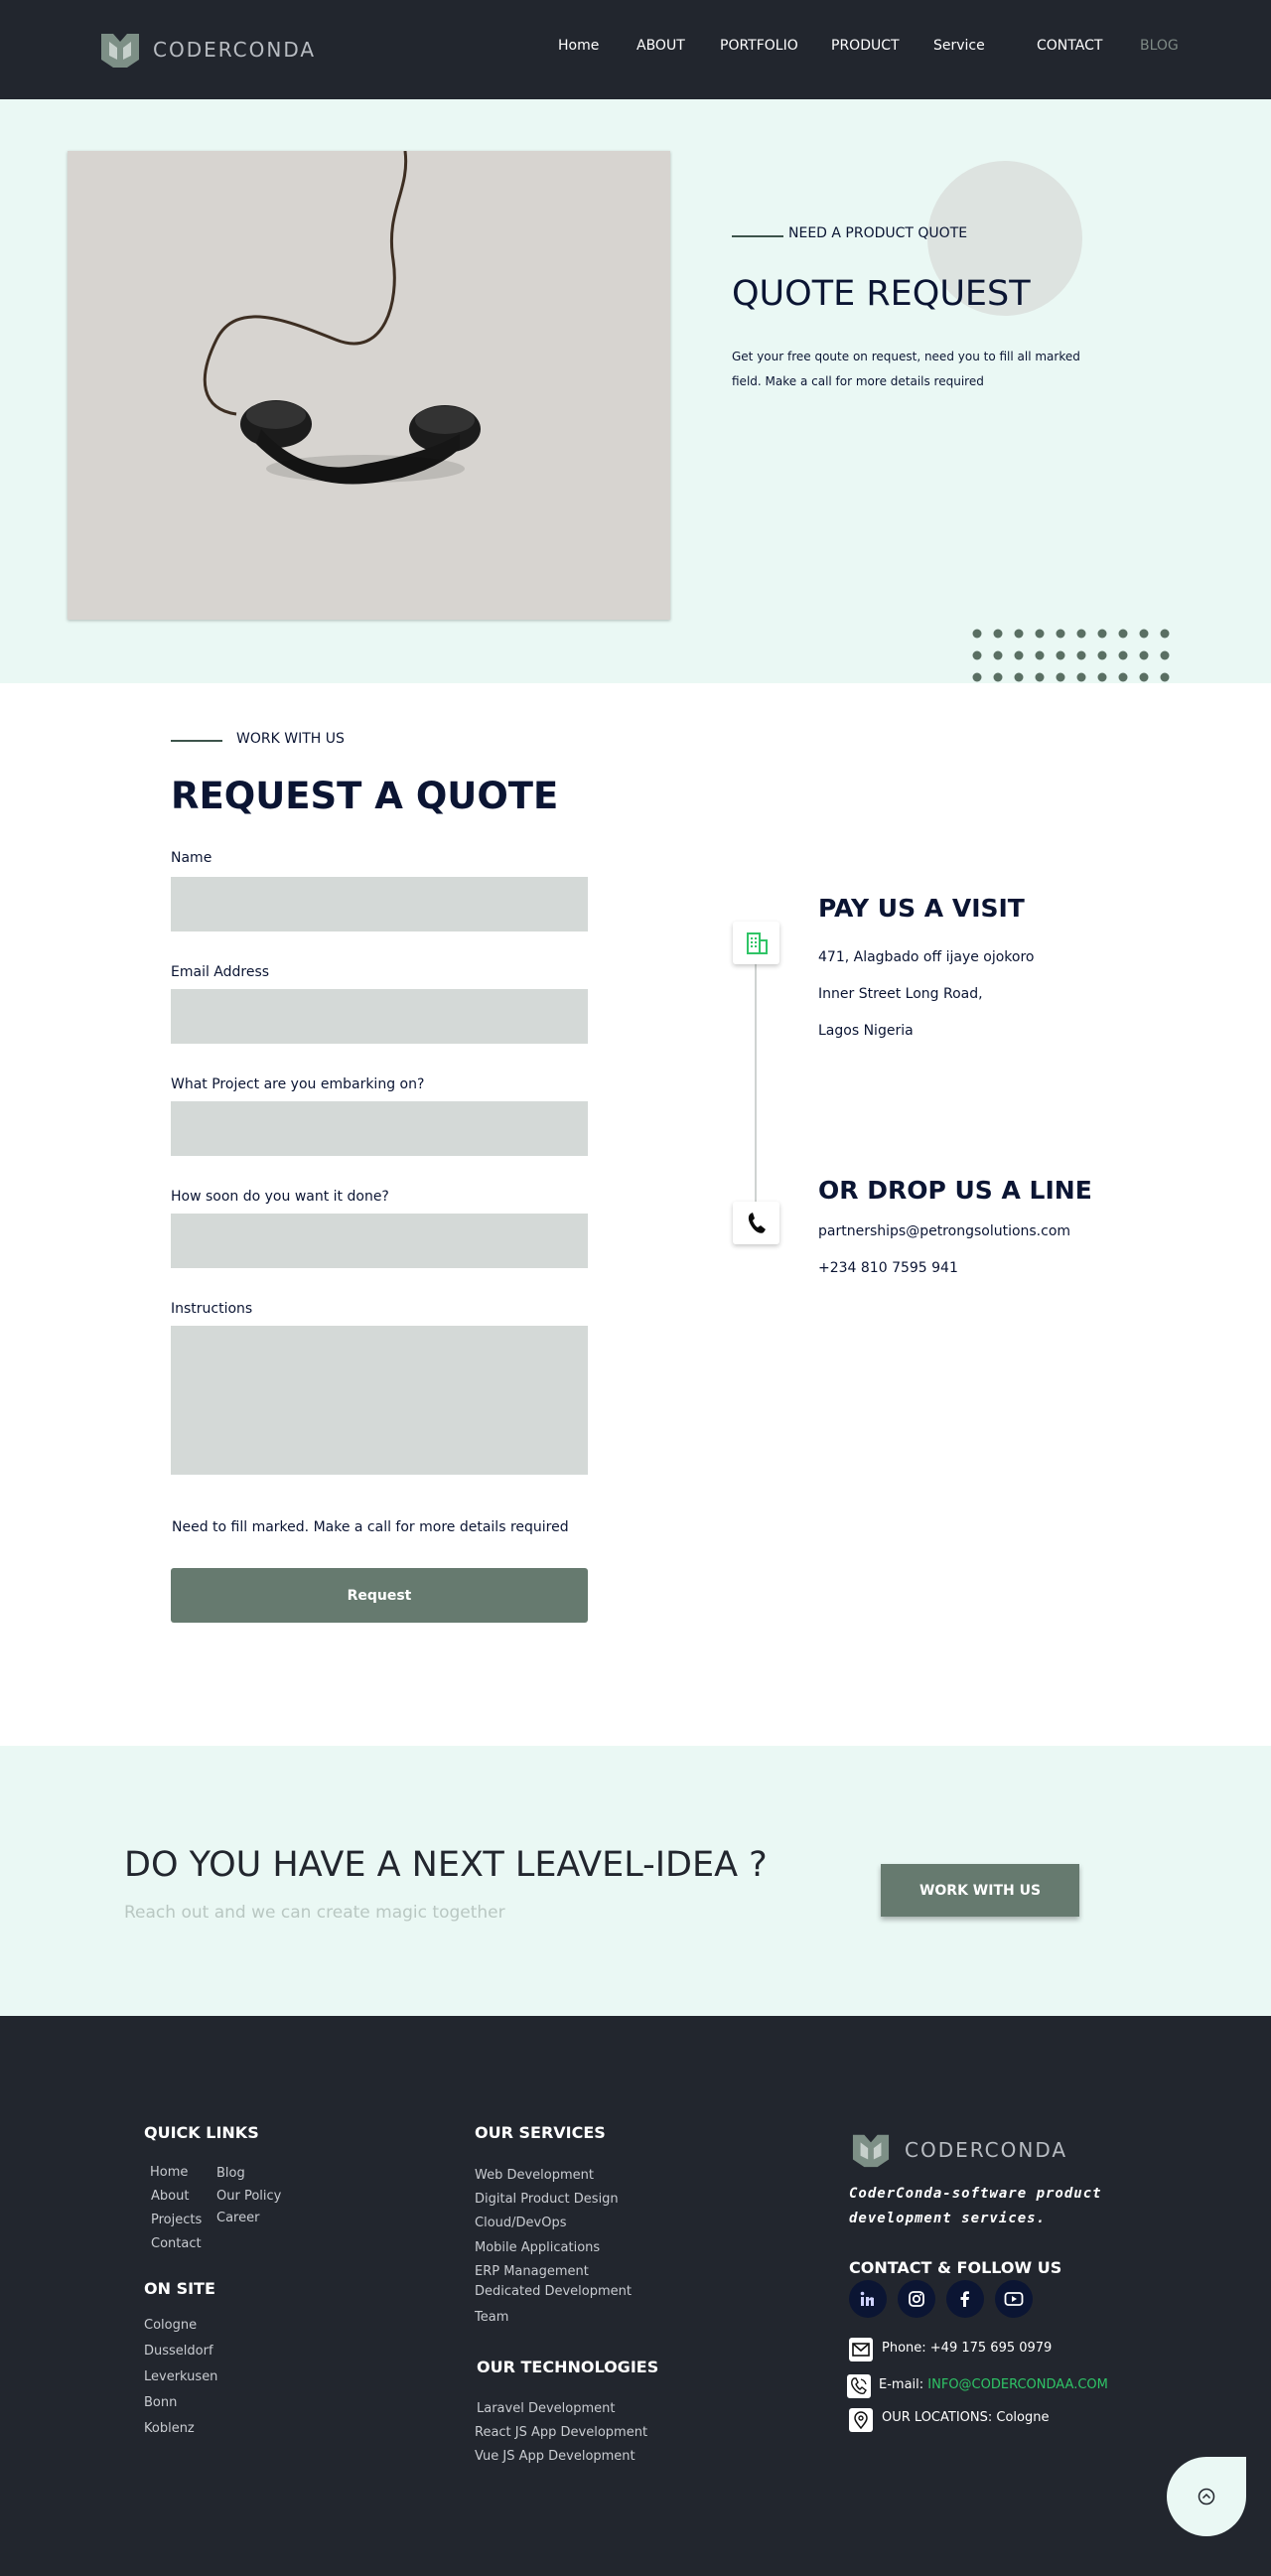 This screenshot has width=1271, height=2576. I want to click on instagram-icon, so click(916, 2299).